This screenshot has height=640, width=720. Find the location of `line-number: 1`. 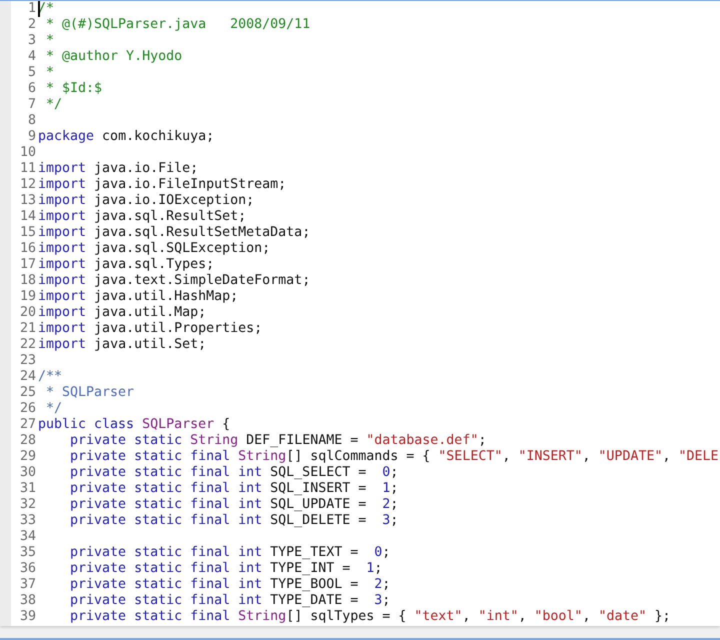

line-number: 1 is located at coordinates (31, 9).